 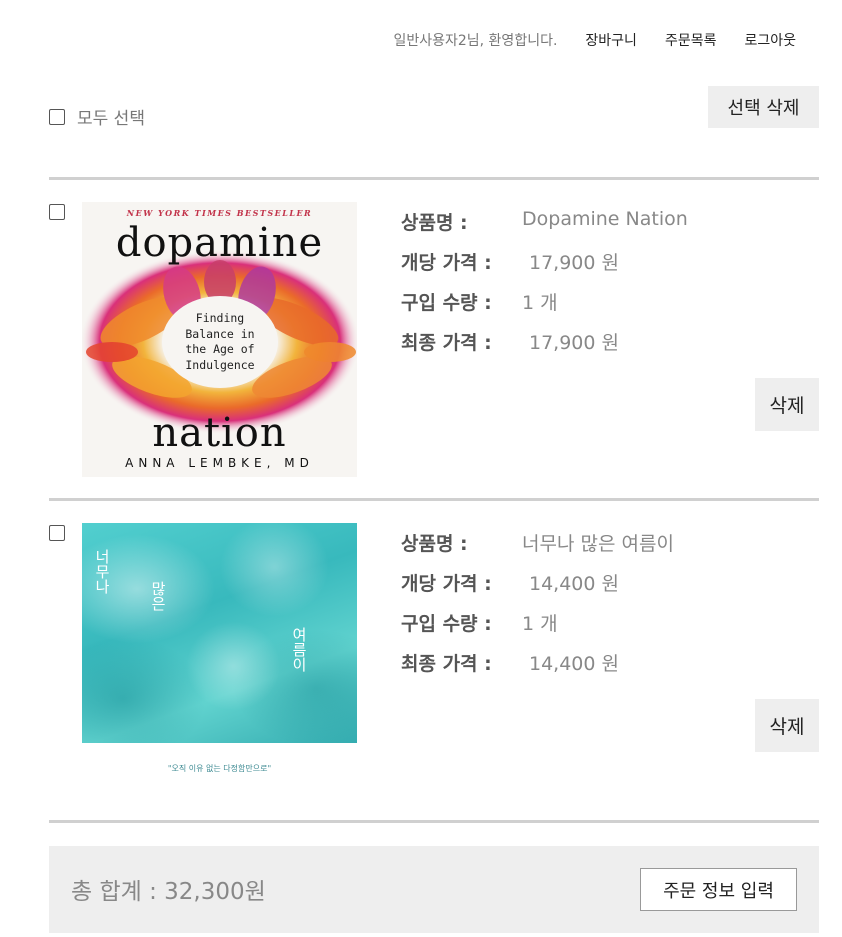 What do you see at coordinates (574, 343) in the screenshot?
I see `item-final-price: 17,900 원` at bounding box center [574, 343].